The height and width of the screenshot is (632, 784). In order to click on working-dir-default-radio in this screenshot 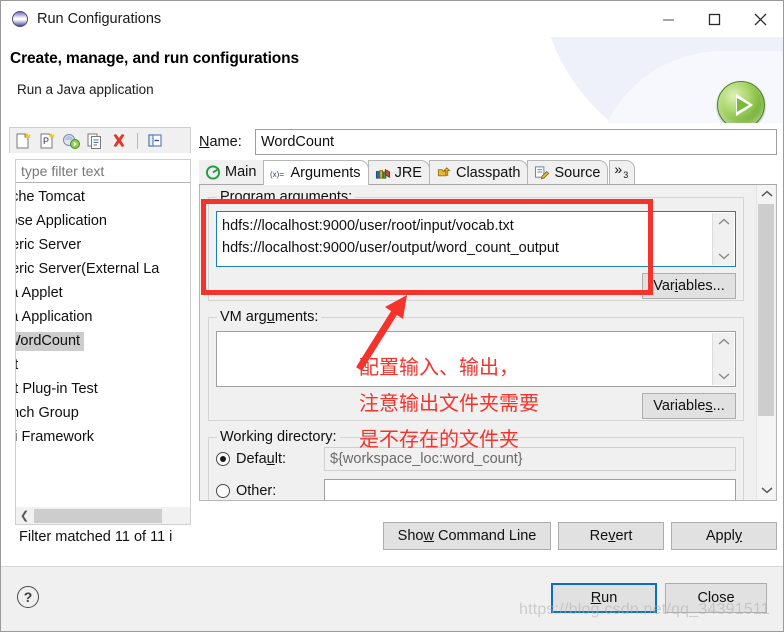, I will do `click(223, 459)`.